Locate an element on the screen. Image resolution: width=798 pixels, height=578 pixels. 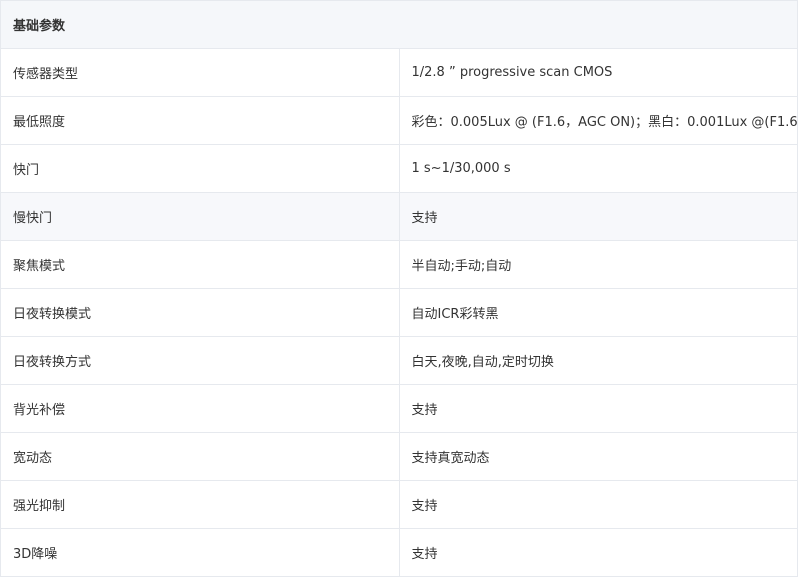
spec-value: 半自动;手动;自动 is located at coordinates (598, 264).